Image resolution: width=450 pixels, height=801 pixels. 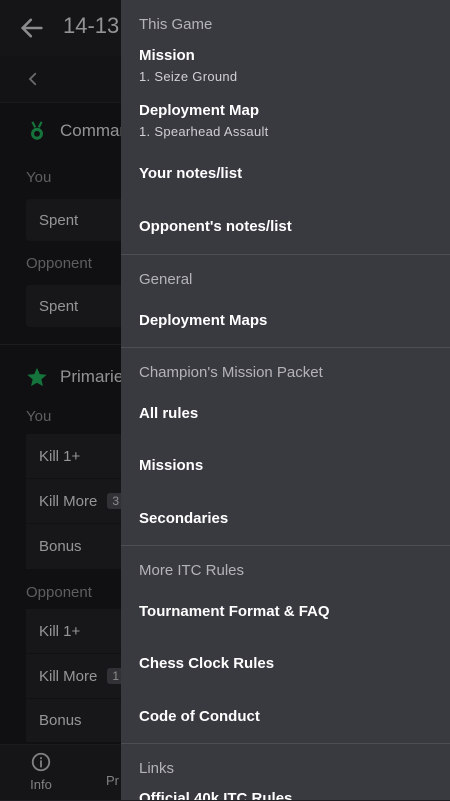 I want to click on tournament-format-item: Tournament Format & FAQ, so click(x=234, y=611).